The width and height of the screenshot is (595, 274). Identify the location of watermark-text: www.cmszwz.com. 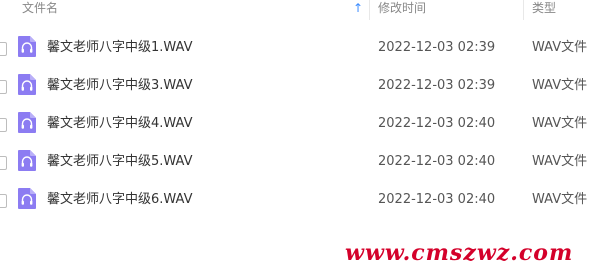
(459, 253).